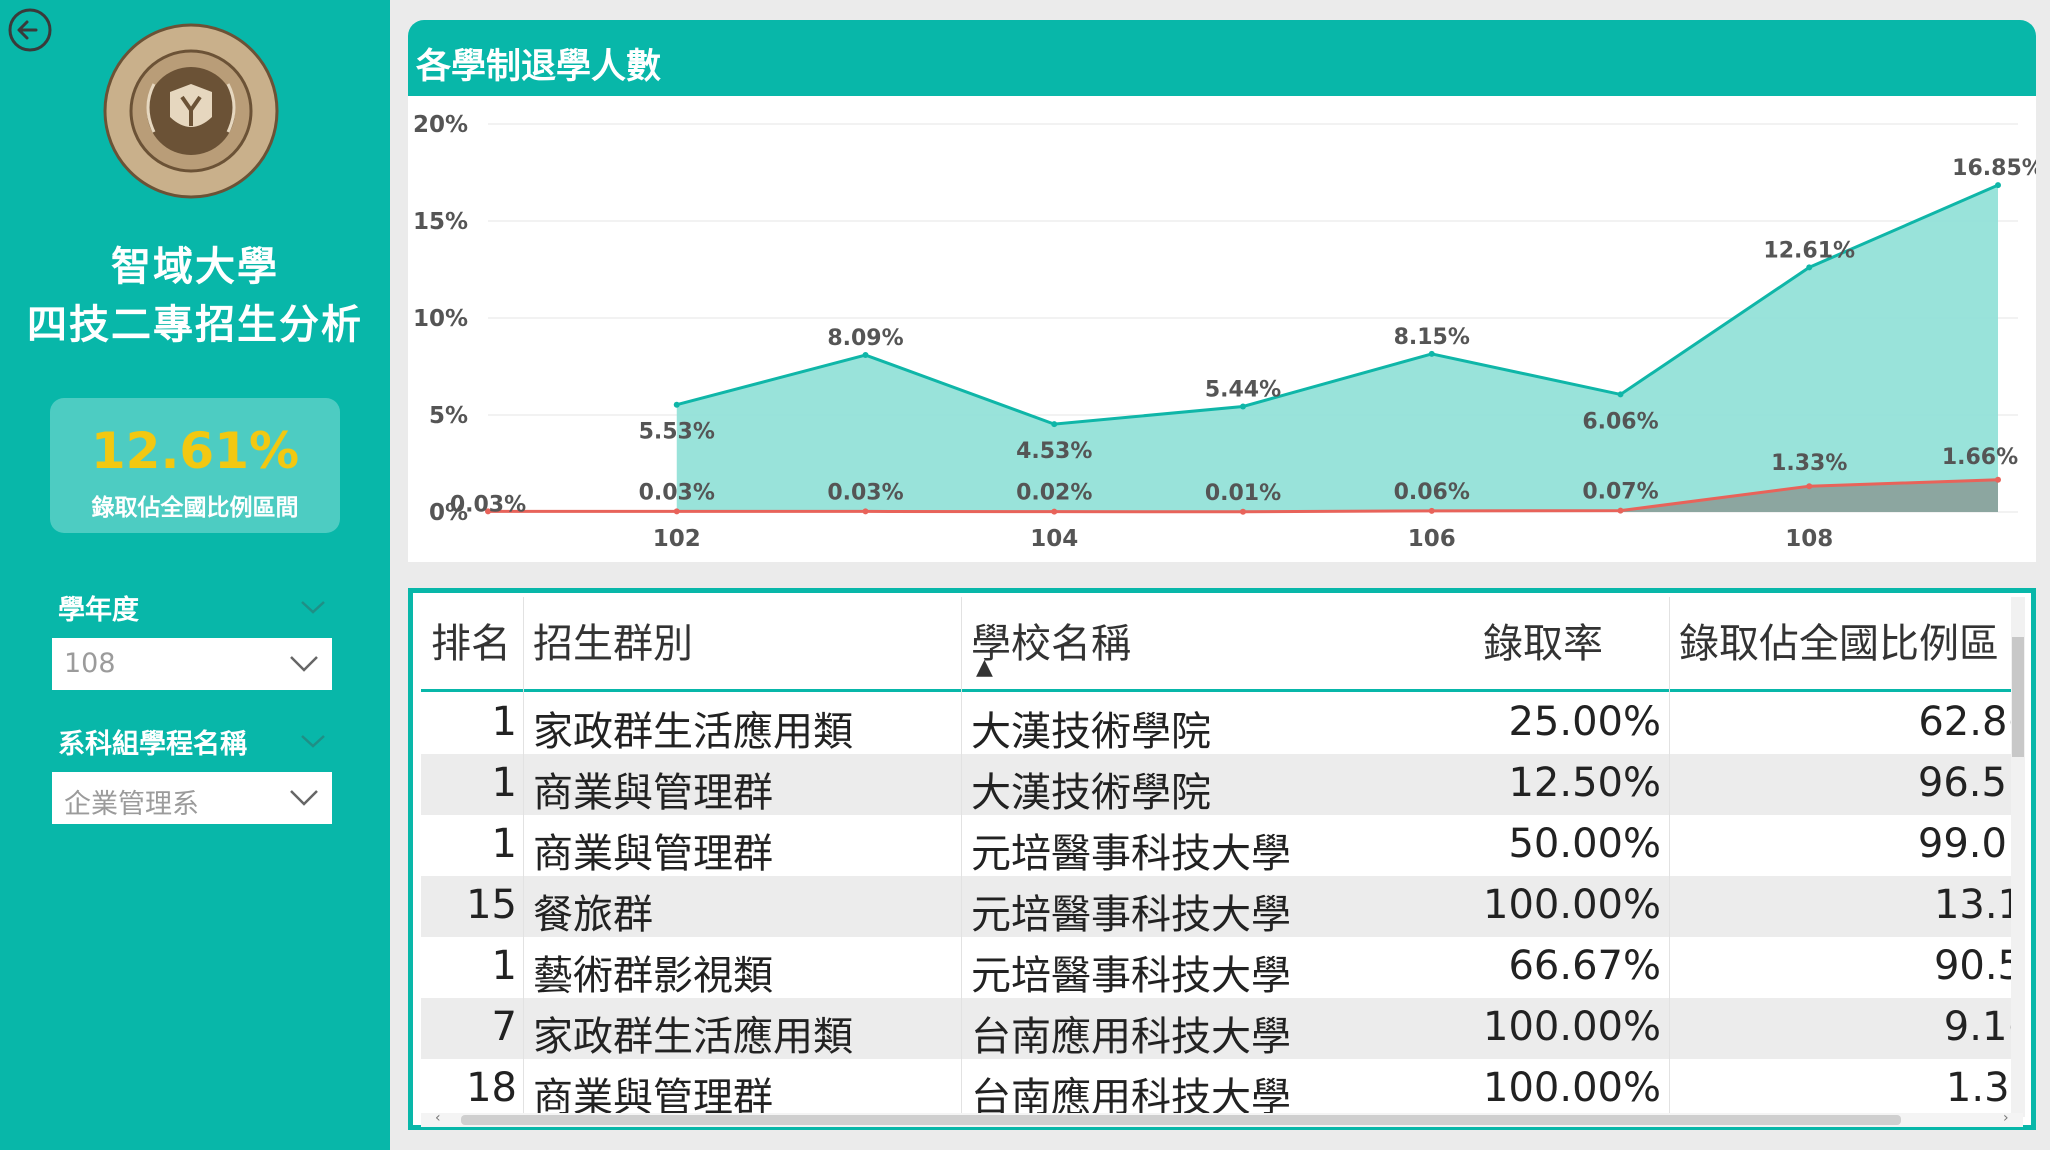  I want to click on header-national-ratio: 錄取佔全國比例區, so click(1839, 640).